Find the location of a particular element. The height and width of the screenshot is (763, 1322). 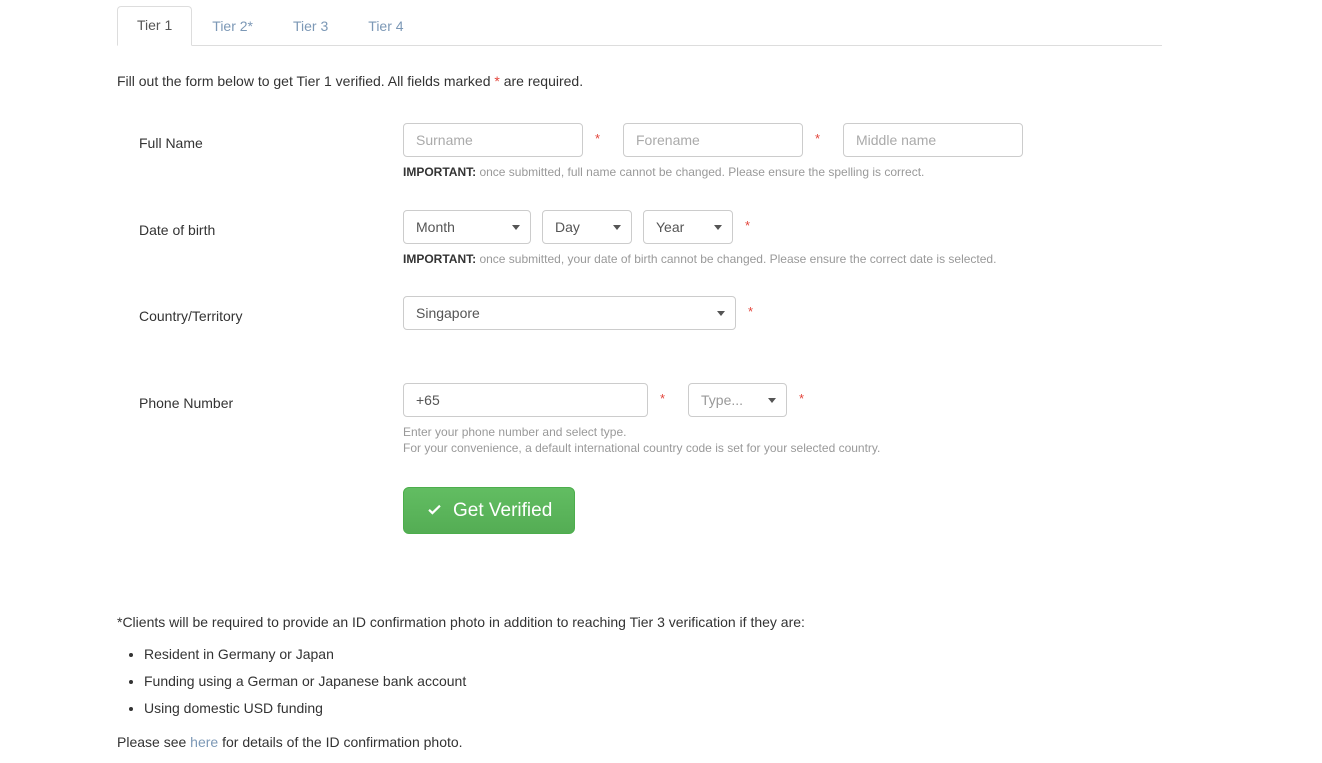

day-select: Day is located at coordinates (587, 227).